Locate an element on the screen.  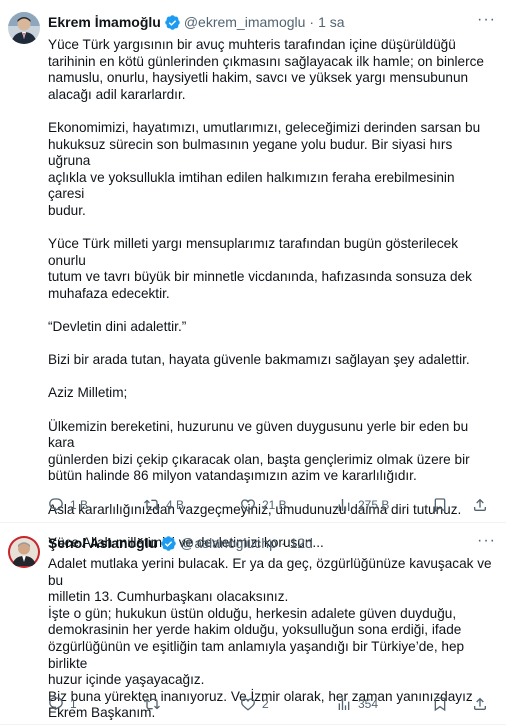
text-line: milletin 13. Cumhurbaşkanı olacaksınız. is located at coordinates (168, 597).